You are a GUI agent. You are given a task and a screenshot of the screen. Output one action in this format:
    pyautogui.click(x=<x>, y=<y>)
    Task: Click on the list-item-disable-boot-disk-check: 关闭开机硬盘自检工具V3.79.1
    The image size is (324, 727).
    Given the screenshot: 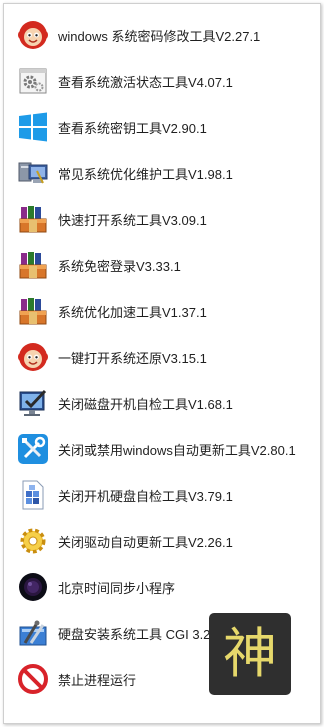 What is the action you would take?
    pyautogui.click(x=162, y=495)
    